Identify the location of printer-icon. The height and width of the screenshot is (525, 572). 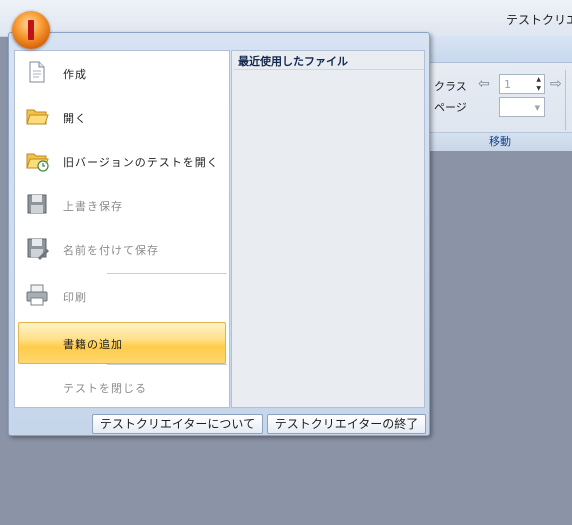
(37, 295).